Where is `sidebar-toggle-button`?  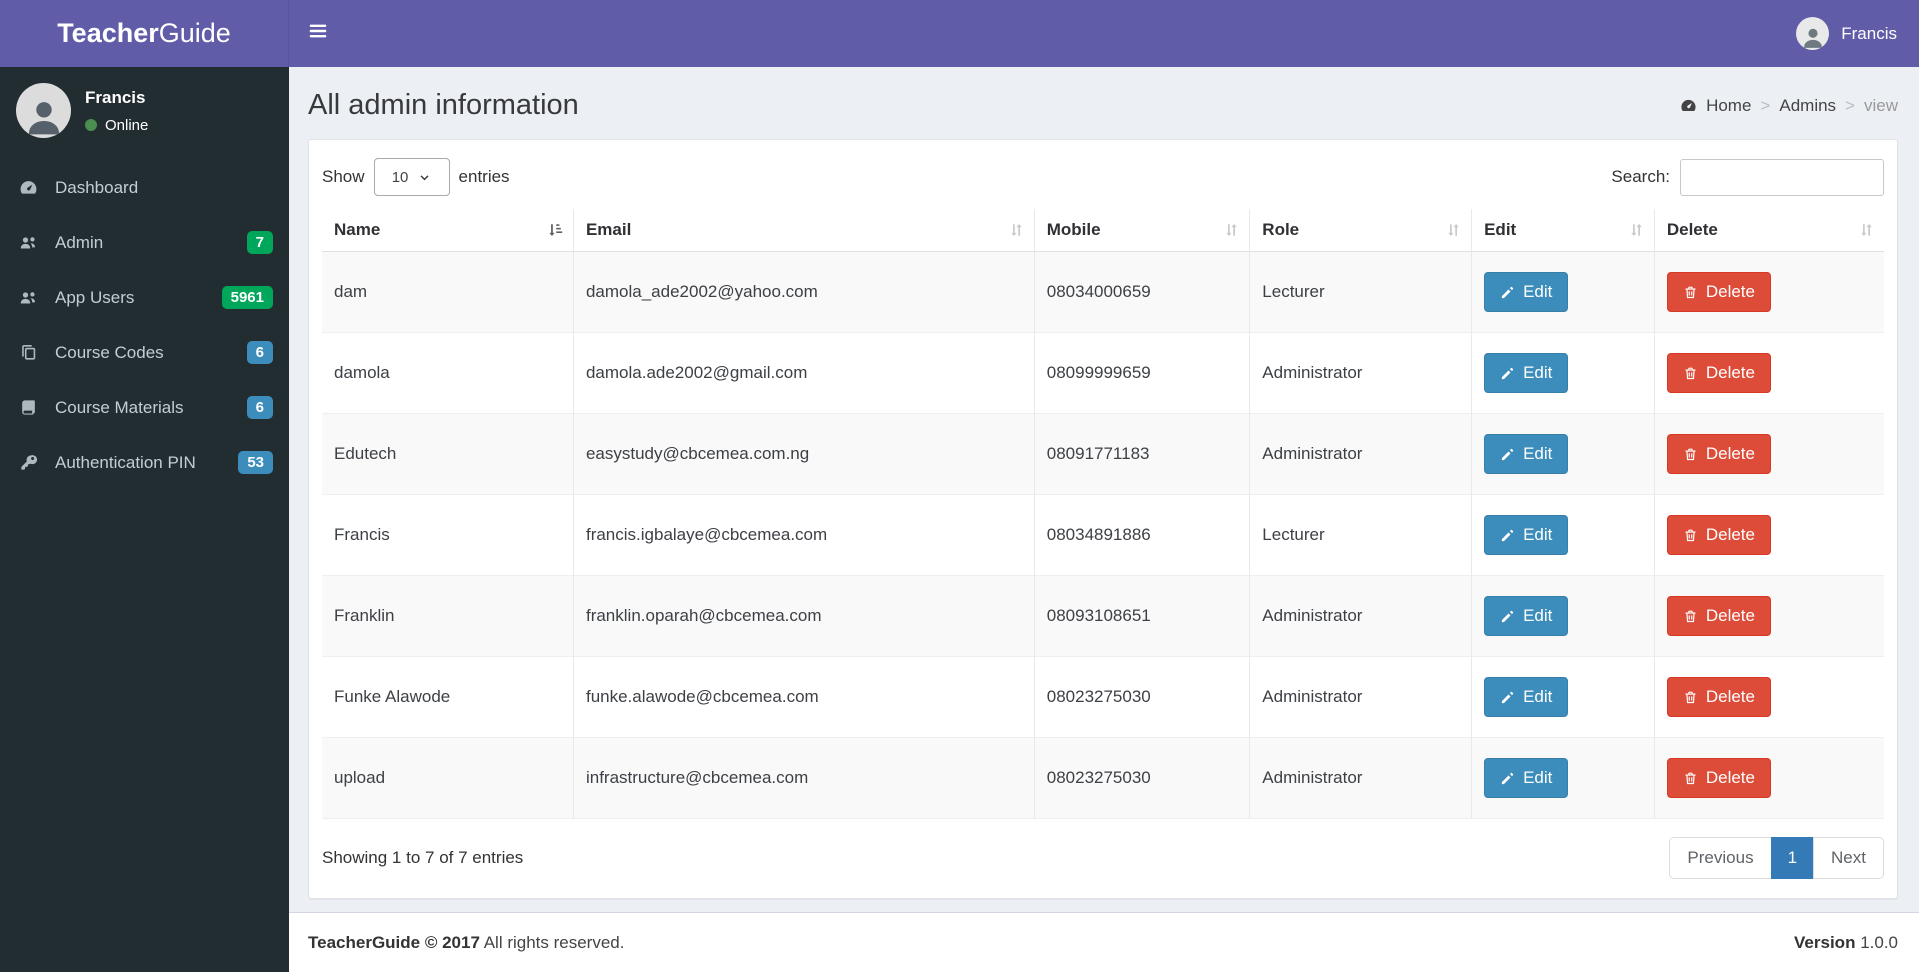 sidebar-toggle-button is located at coordinates (318, 33).